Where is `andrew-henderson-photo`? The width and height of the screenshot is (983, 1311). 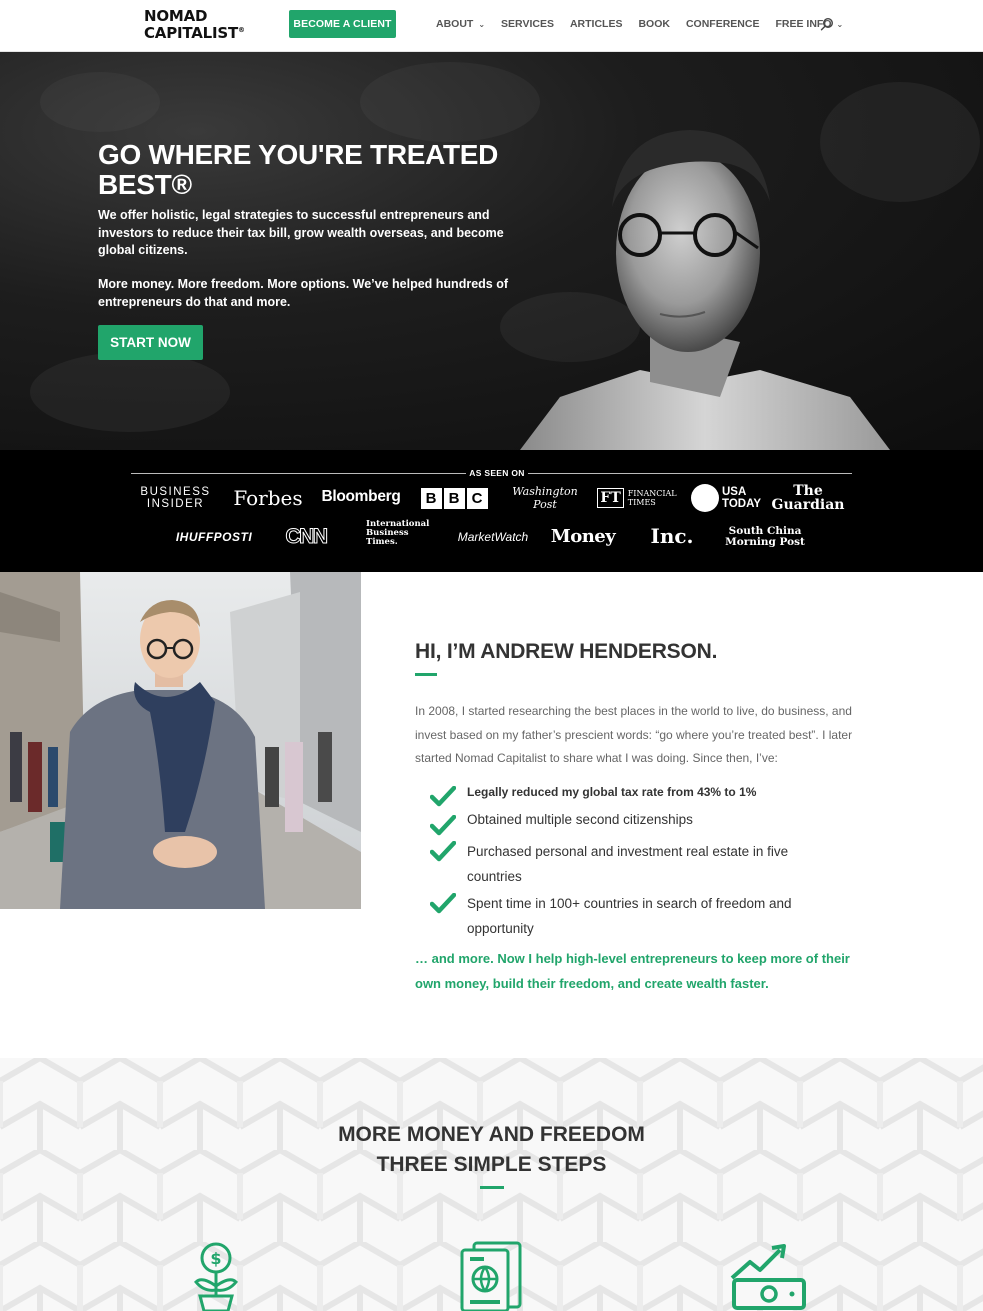
andrew-henderson-photo is located at coordinates (180, 740).